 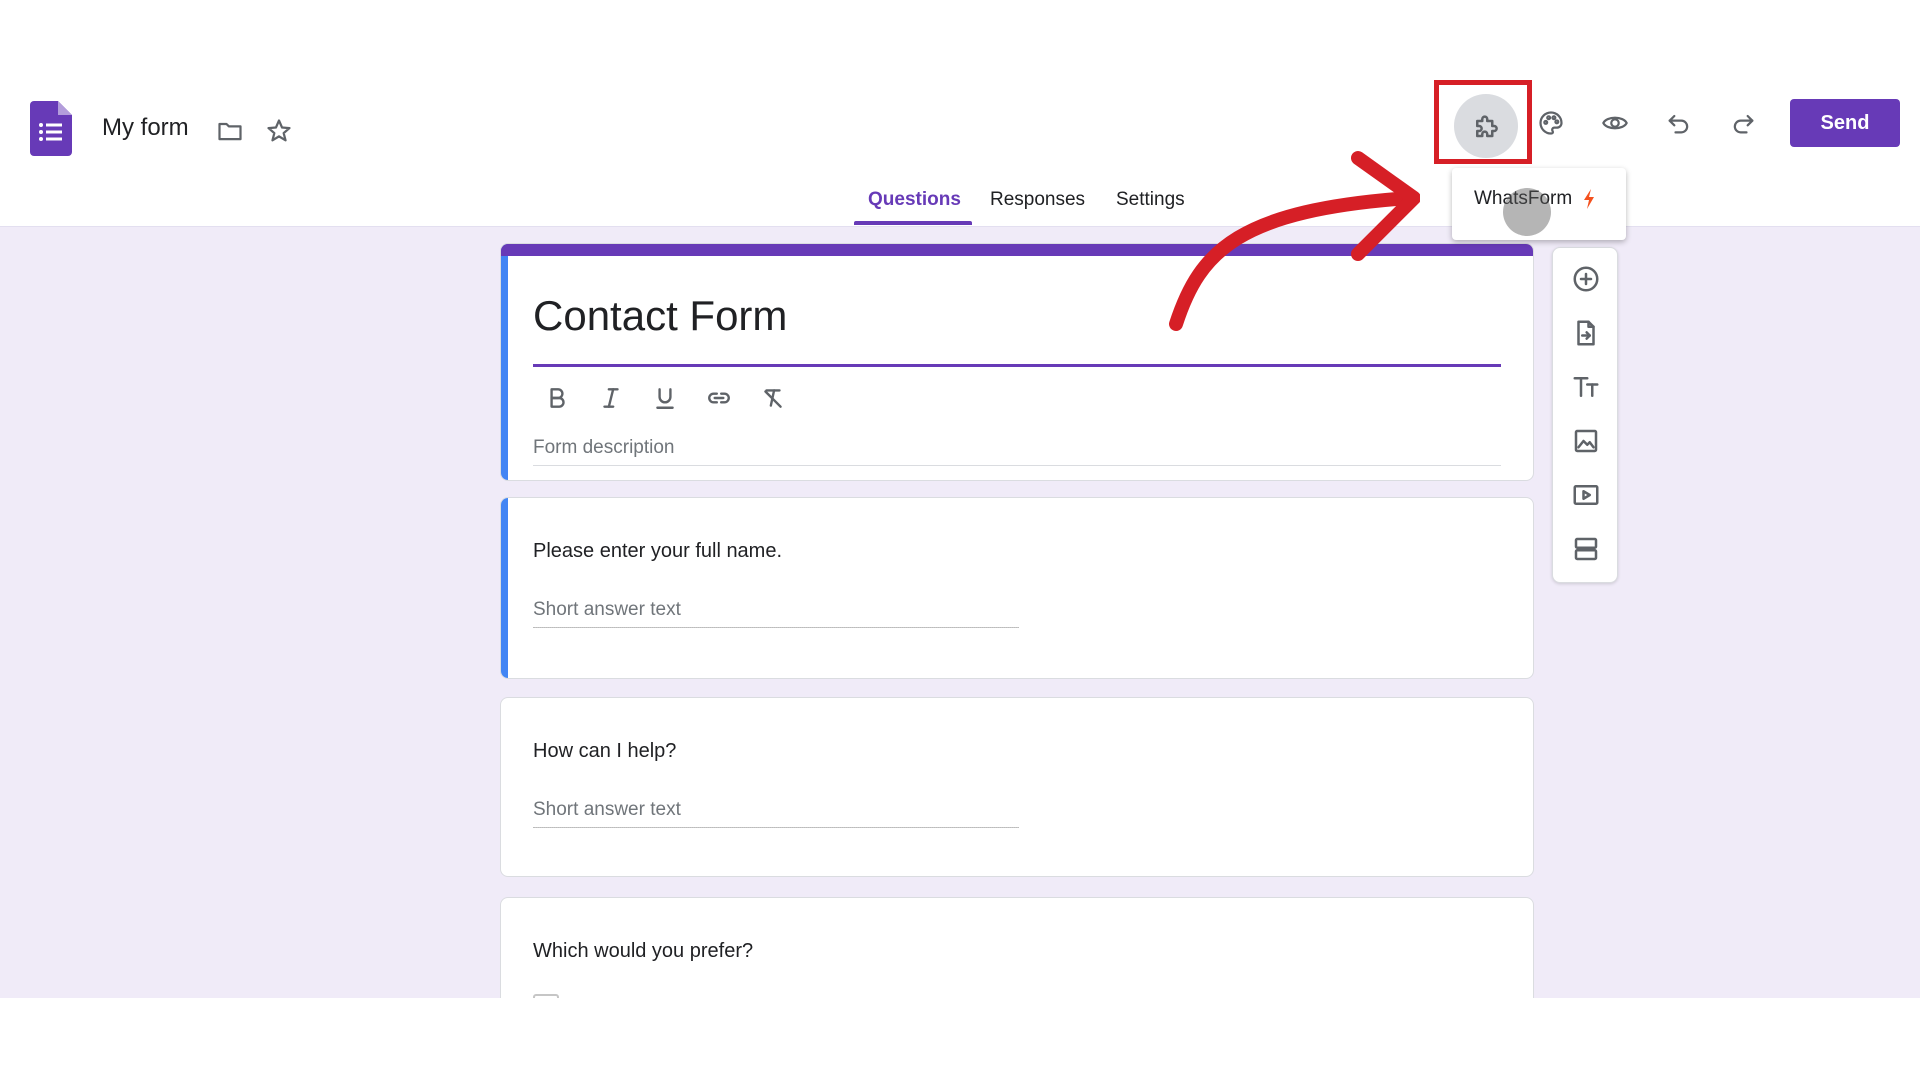 What do you see at coordinates (145, 128) in the screenshot?
I see `form-name: My form` at bounding box center [145, 128].